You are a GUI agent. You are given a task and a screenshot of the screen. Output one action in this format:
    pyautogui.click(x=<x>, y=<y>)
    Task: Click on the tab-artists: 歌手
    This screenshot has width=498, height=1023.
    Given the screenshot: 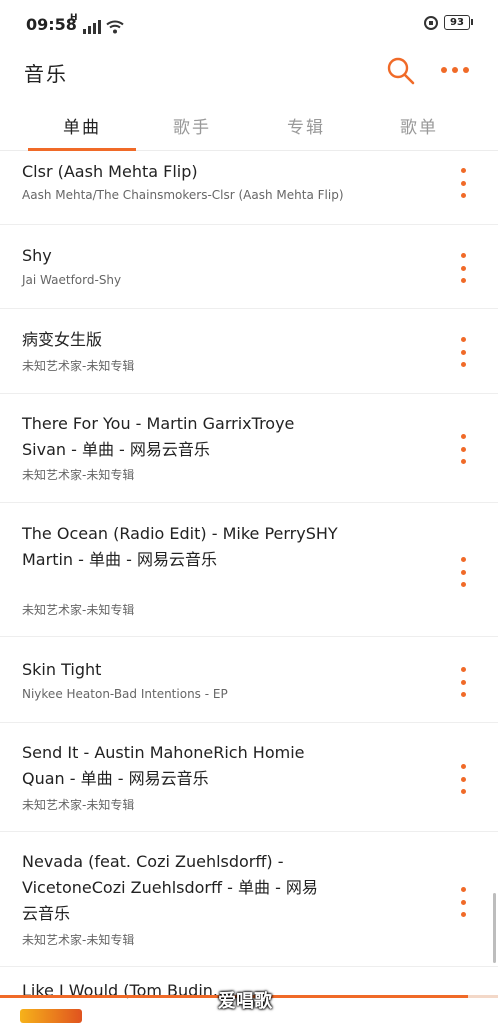 What is the action you would take?
    pyautogui.click(x=192, y=125)
    